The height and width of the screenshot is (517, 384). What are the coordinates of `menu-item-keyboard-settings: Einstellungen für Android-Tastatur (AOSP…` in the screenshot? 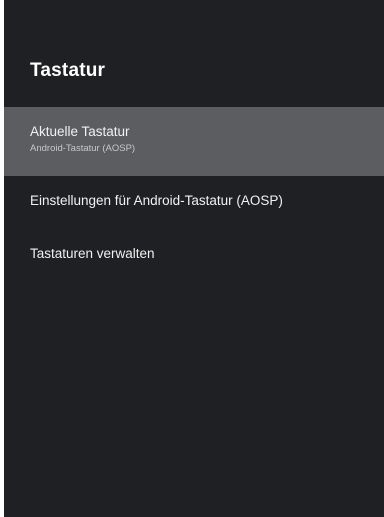 It's located at (194, 200).